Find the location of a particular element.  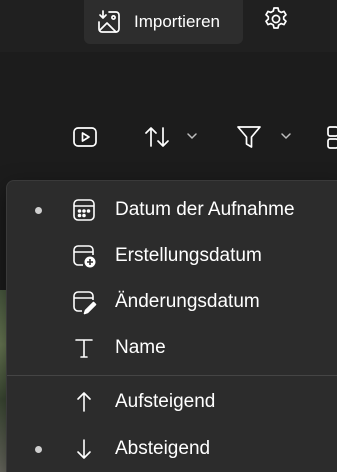

filter-funnel-icon is located at coordinates (249, 137).